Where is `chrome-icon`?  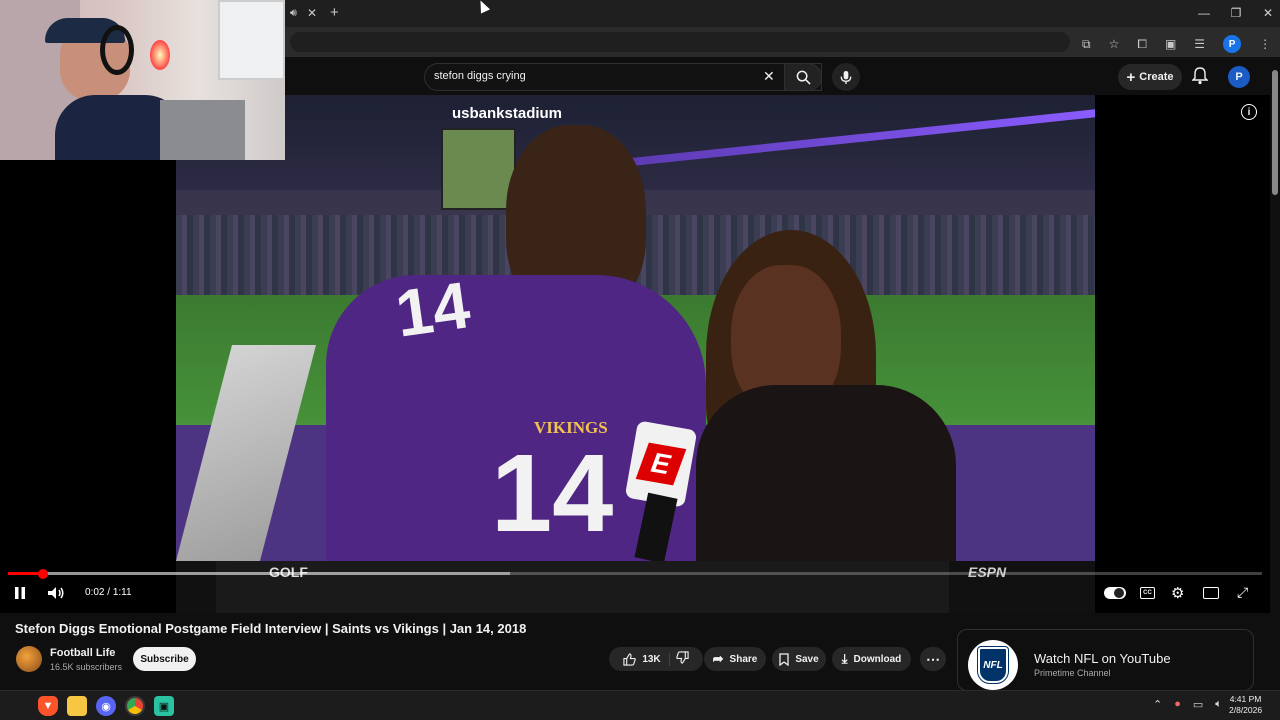 chrome-icon is located at coordinates (135, 706).